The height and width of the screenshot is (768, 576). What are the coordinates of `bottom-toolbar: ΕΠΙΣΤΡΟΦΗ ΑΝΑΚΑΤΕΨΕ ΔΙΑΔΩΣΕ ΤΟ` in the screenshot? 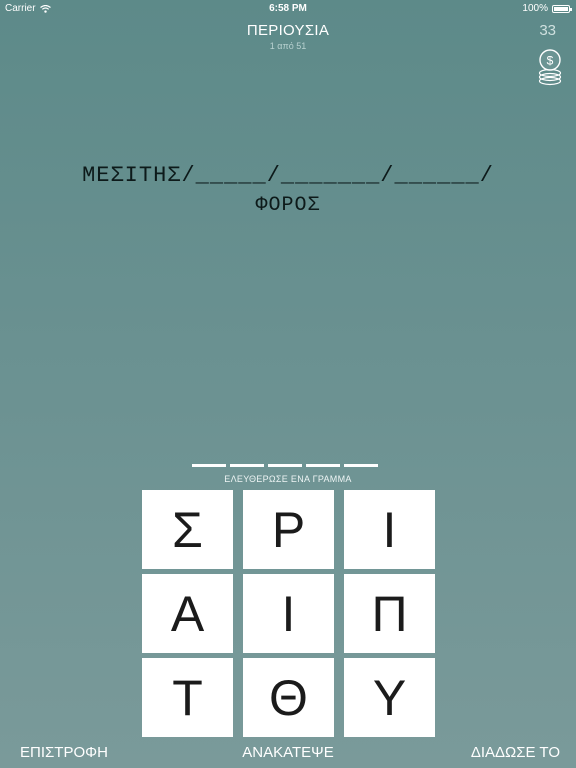 It's located at (288, 752).